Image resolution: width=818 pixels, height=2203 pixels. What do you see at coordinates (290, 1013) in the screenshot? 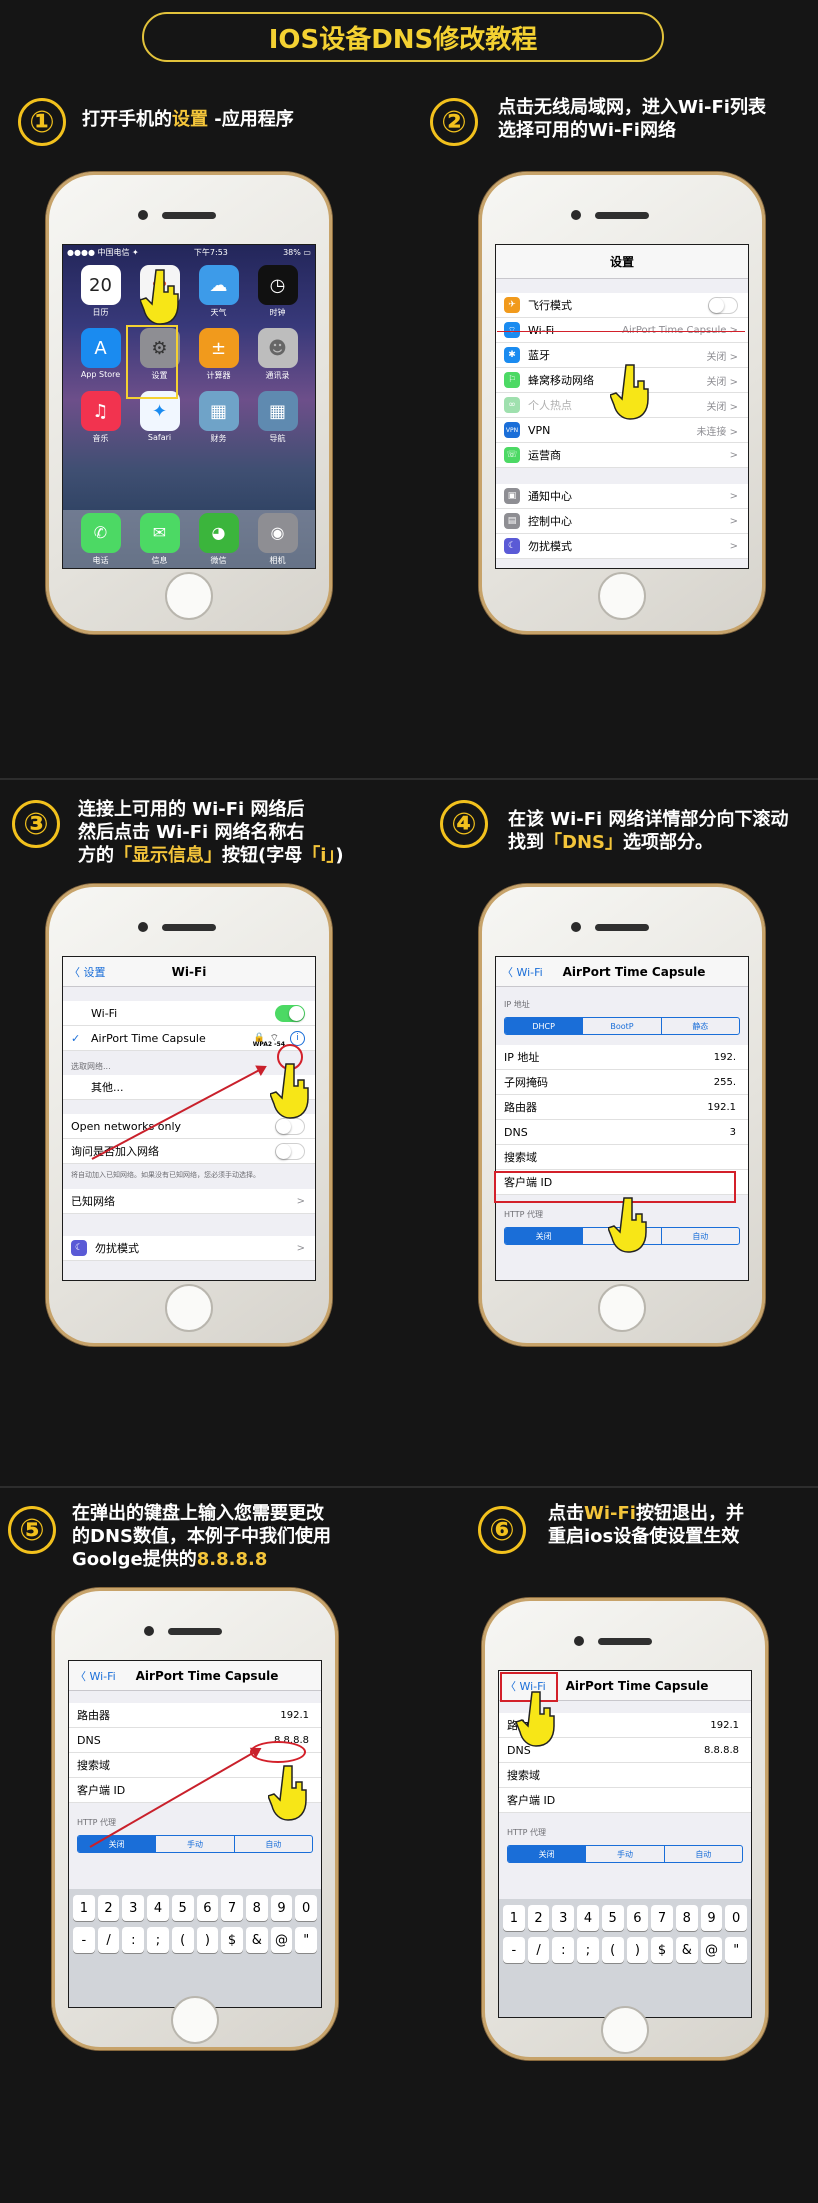
I see `wifi-toggle` at bounding box center [290, 1013].